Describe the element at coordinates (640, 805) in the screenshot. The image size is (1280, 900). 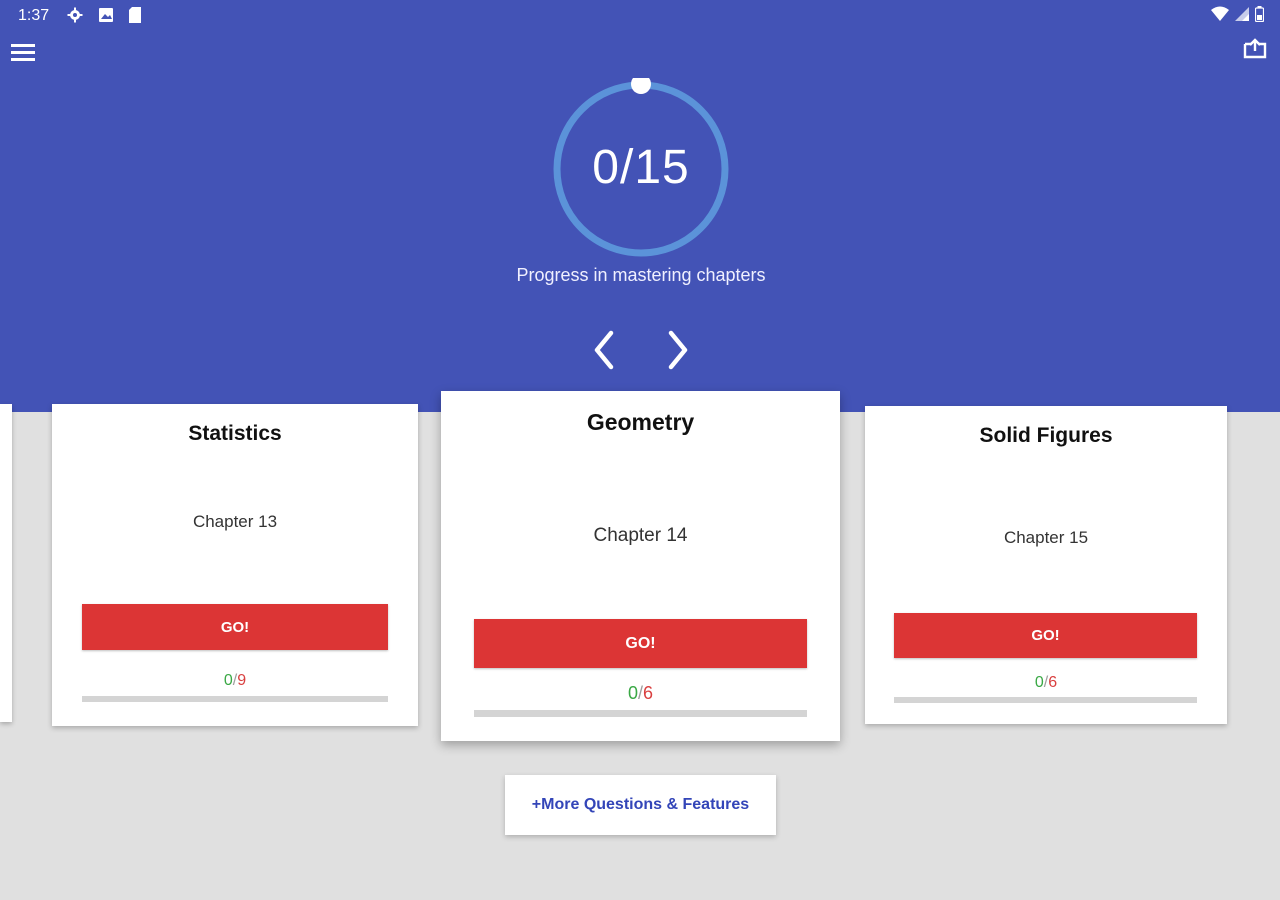
I see `more-questions-button: +More Questions & Features` at that location.